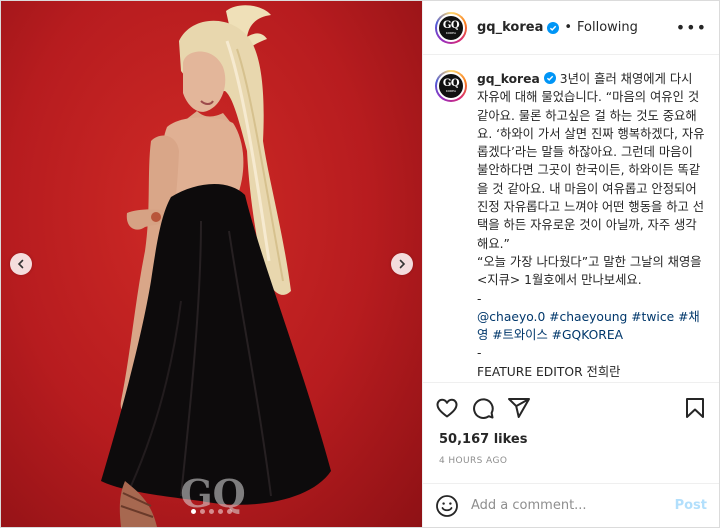 The height and width of the screenshot is (528, 720). I want to click on header-username: gq_korea, so click(510, 27).